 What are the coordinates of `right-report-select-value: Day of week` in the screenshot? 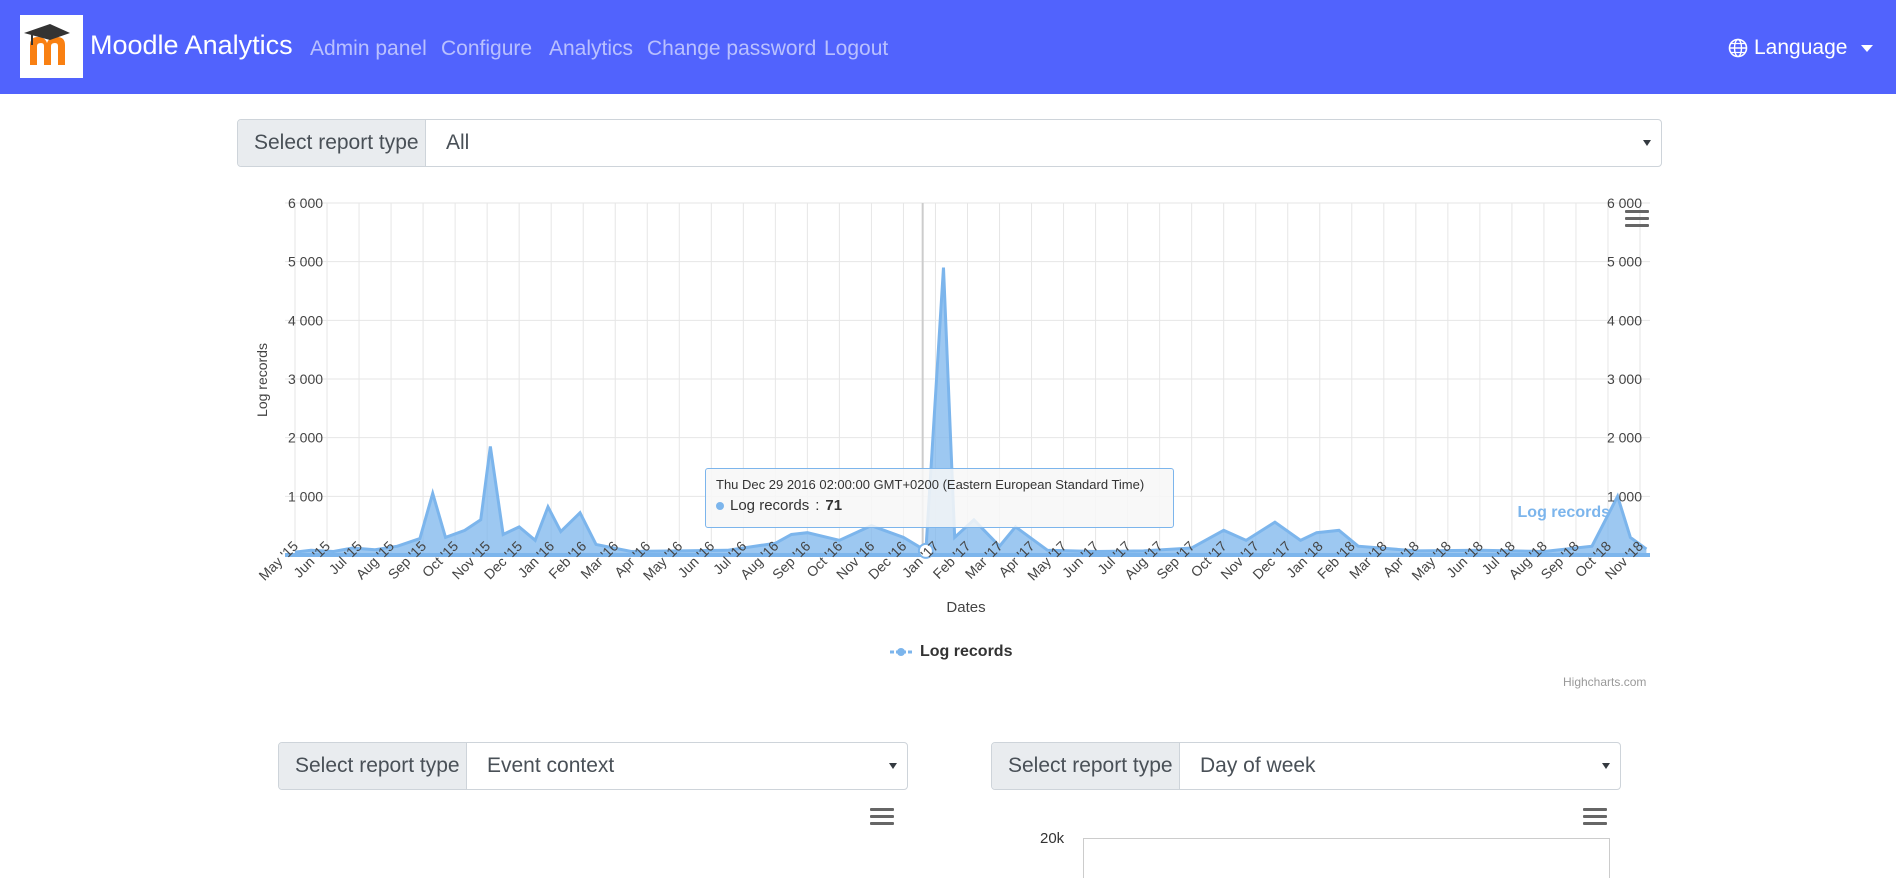 It's located at (1400, 766).